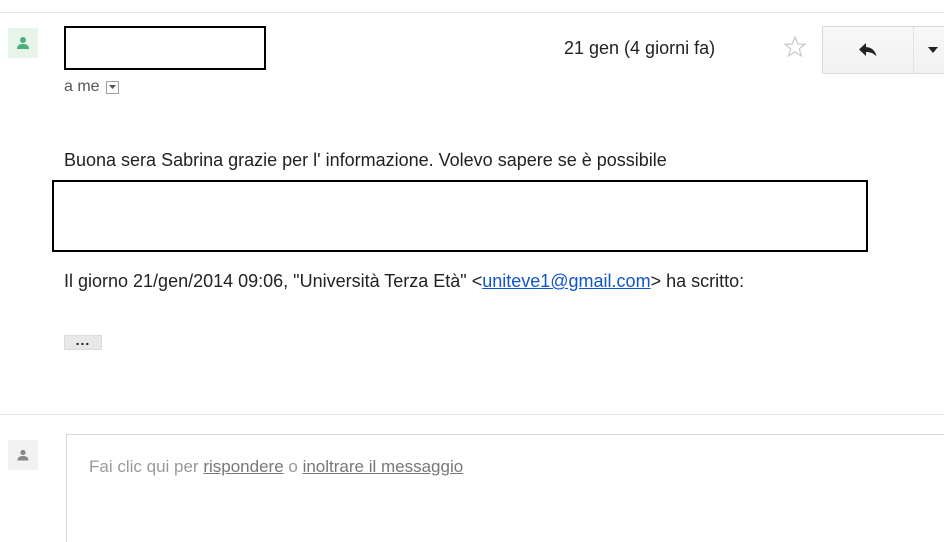 The height and width of the screenshot is (542, 944). I want to click on show-details-button, so click(112, 87).